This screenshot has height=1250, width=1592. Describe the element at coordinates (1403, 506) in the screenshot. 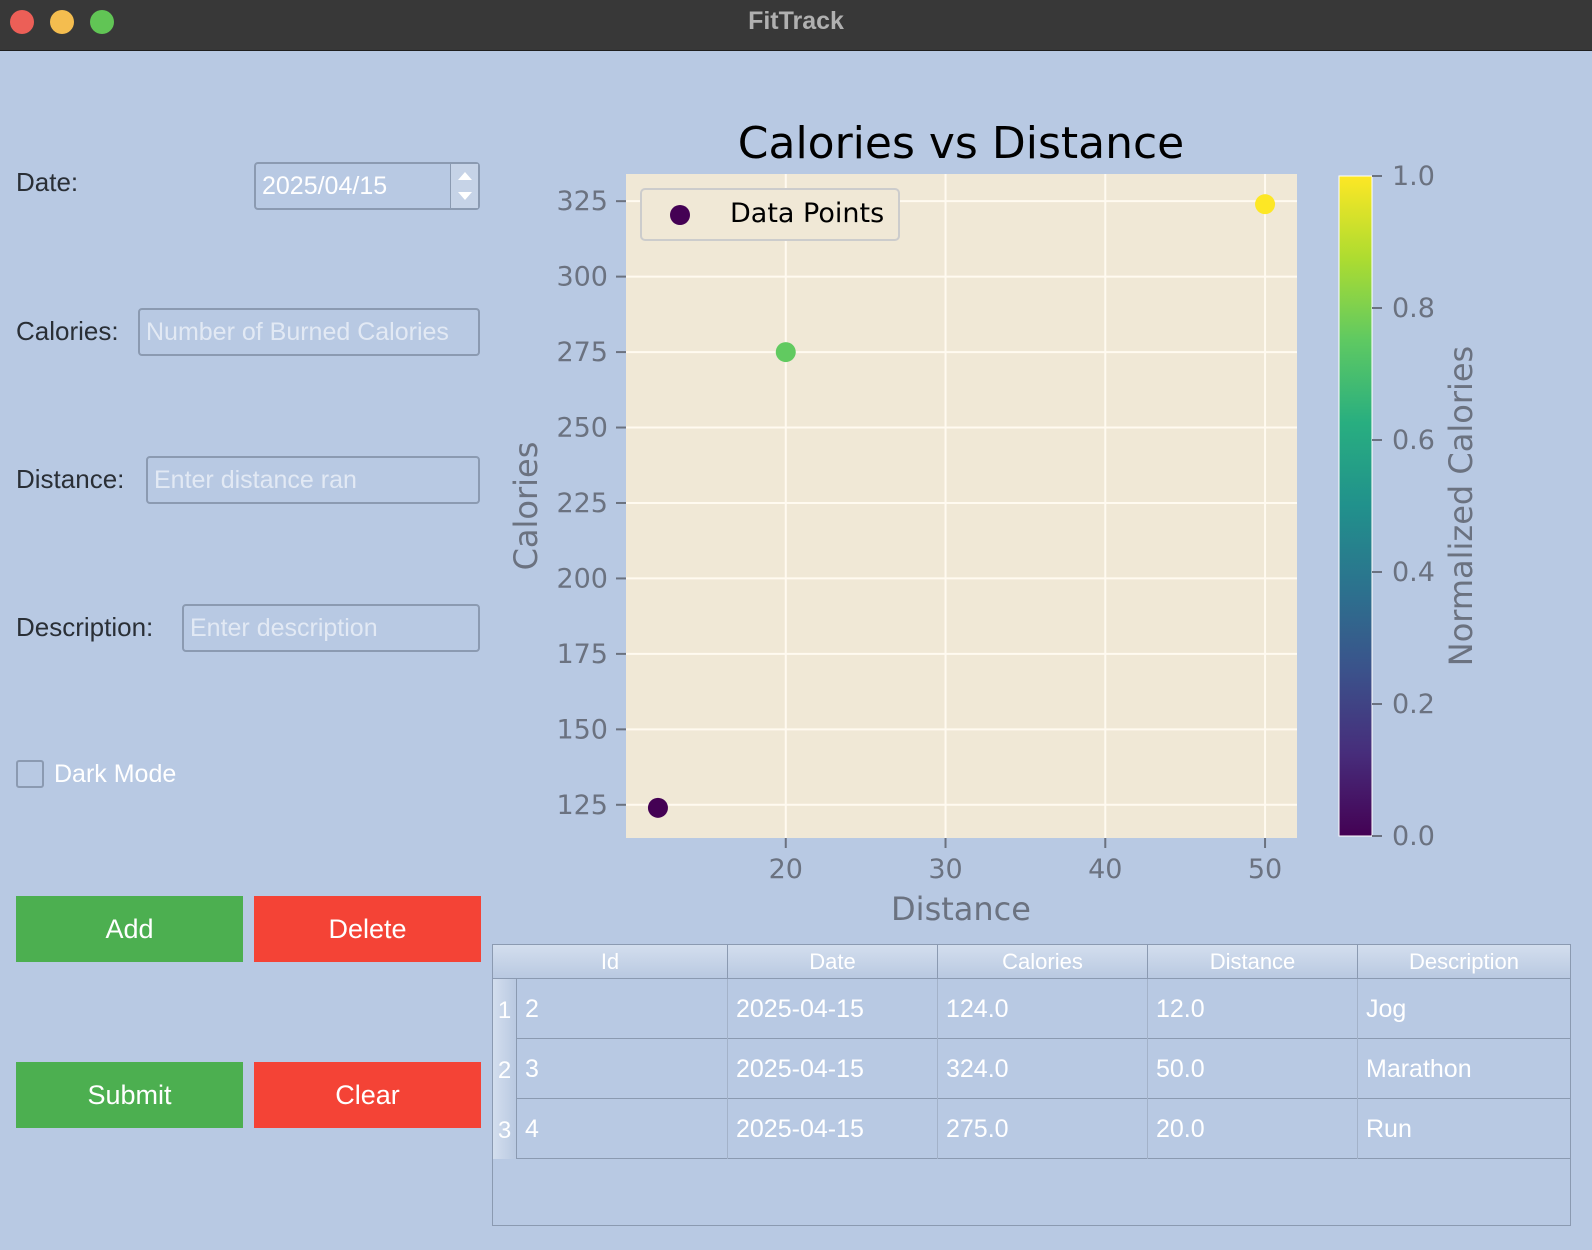

I see `colorbar-ticks: 0.0 0.2 0.4 0.6 0.8 1.0` at that location.